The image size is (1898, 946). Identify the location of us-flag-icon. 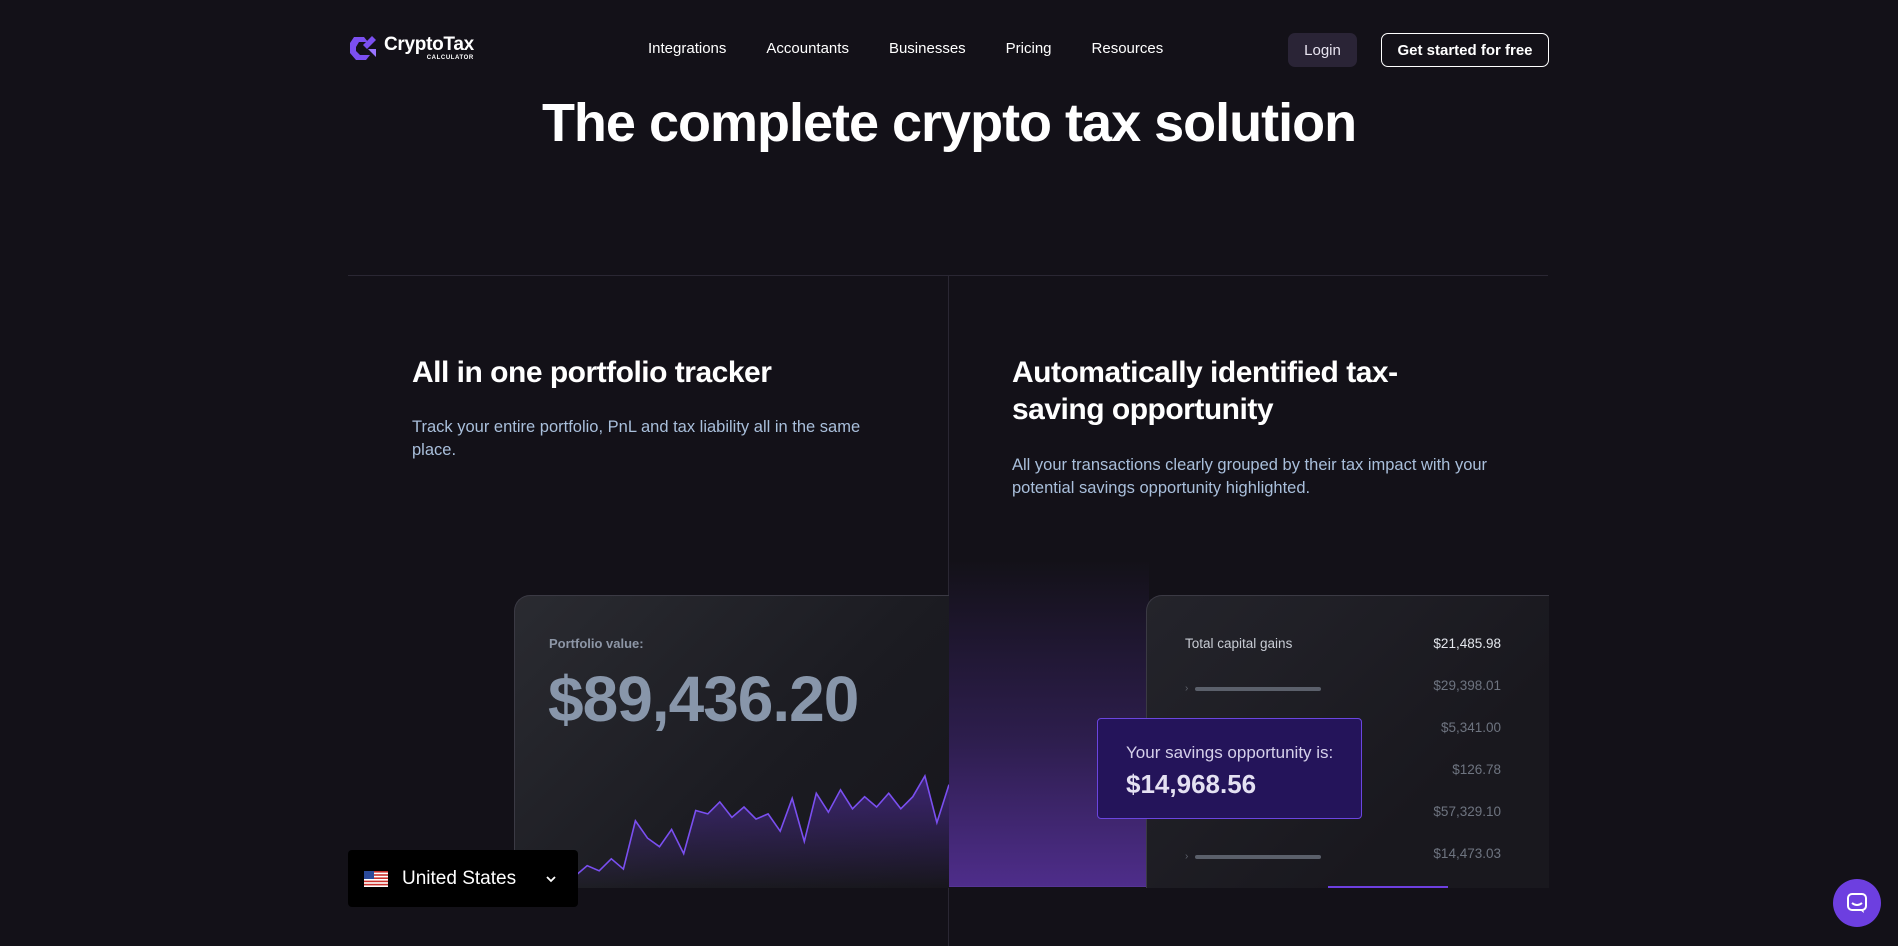
(376, 879).